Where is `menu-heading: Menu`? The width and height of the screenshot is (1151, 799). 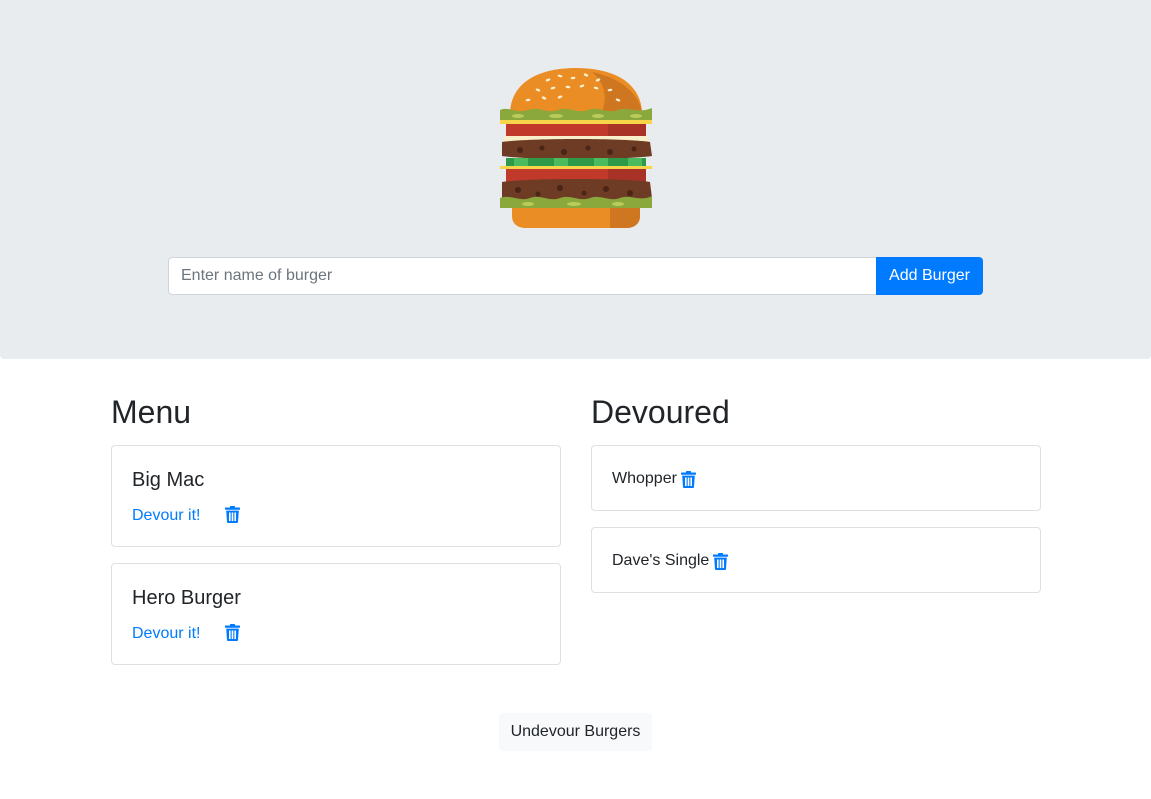
menu-heading: Menu is located at coordinates (151, 412).